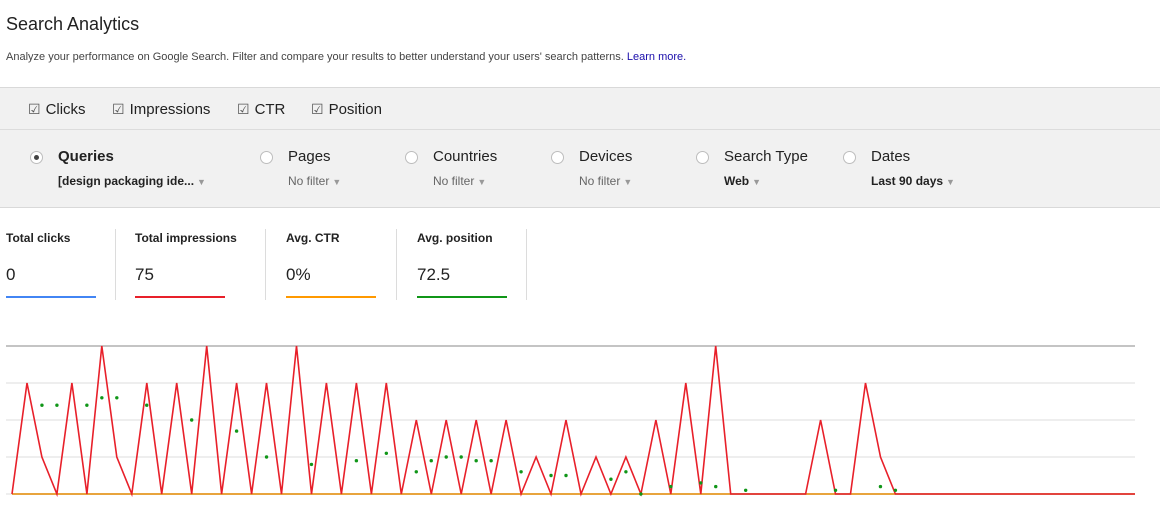 This screenshot has height=524, width=1160. I want to click on dates-dropdown: Last 90 days ▼, so click(913, 181).